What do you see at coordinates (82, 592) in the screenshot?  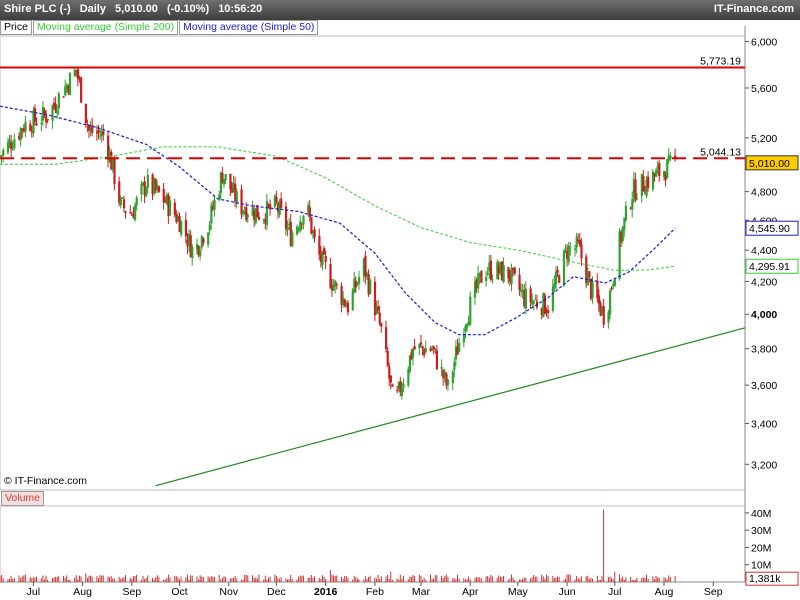 I see `x-tick-label: Aug` at bounding box center [82, 592].